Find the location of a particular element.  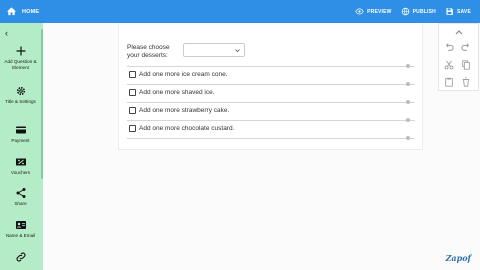

save-button: SAVE is located at coordinates (458, 11).